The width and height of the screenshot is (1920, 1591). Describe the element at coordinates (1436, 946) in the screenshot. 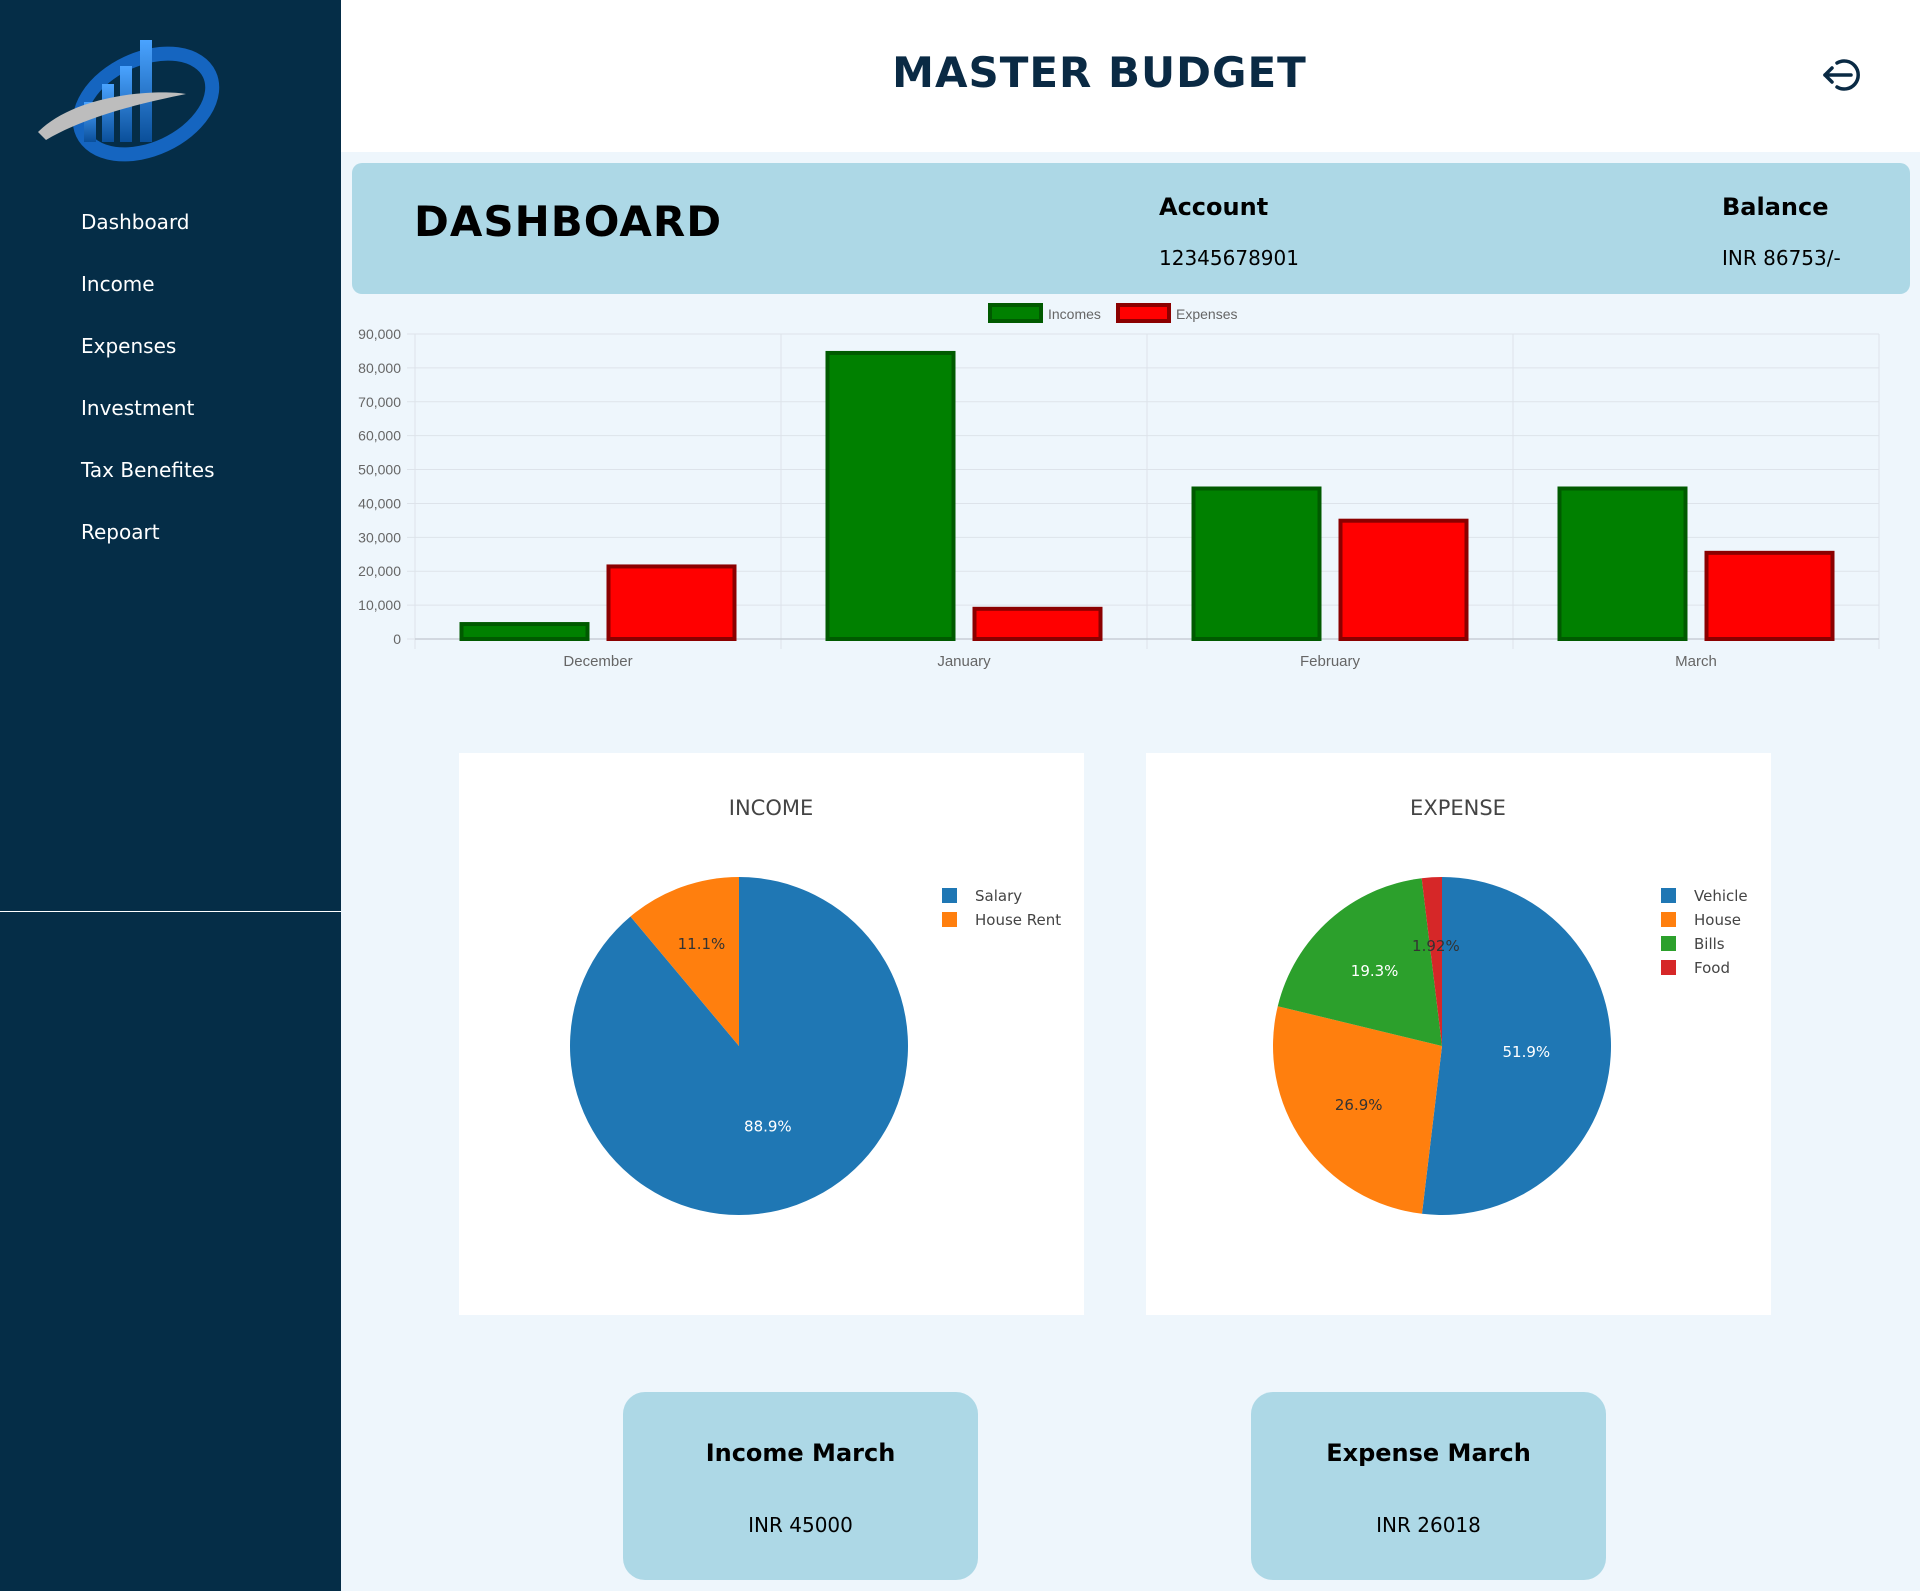

I see `slice-percent-label: 1.92%` at that location.